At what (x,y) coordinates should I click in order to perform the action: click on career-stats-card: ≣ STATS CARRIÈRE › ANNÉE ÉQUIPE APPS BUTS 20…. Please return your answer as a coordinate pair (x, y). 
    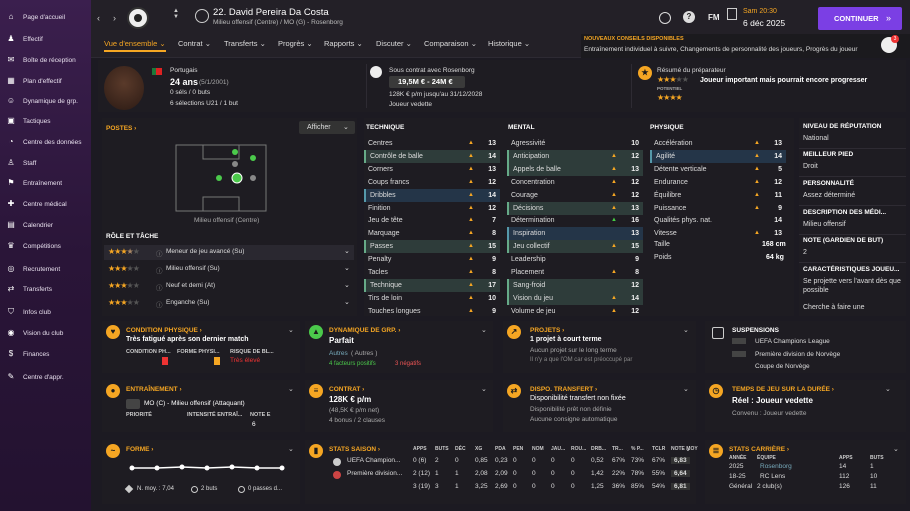
    Looking at the image, I should click on (805, 472).